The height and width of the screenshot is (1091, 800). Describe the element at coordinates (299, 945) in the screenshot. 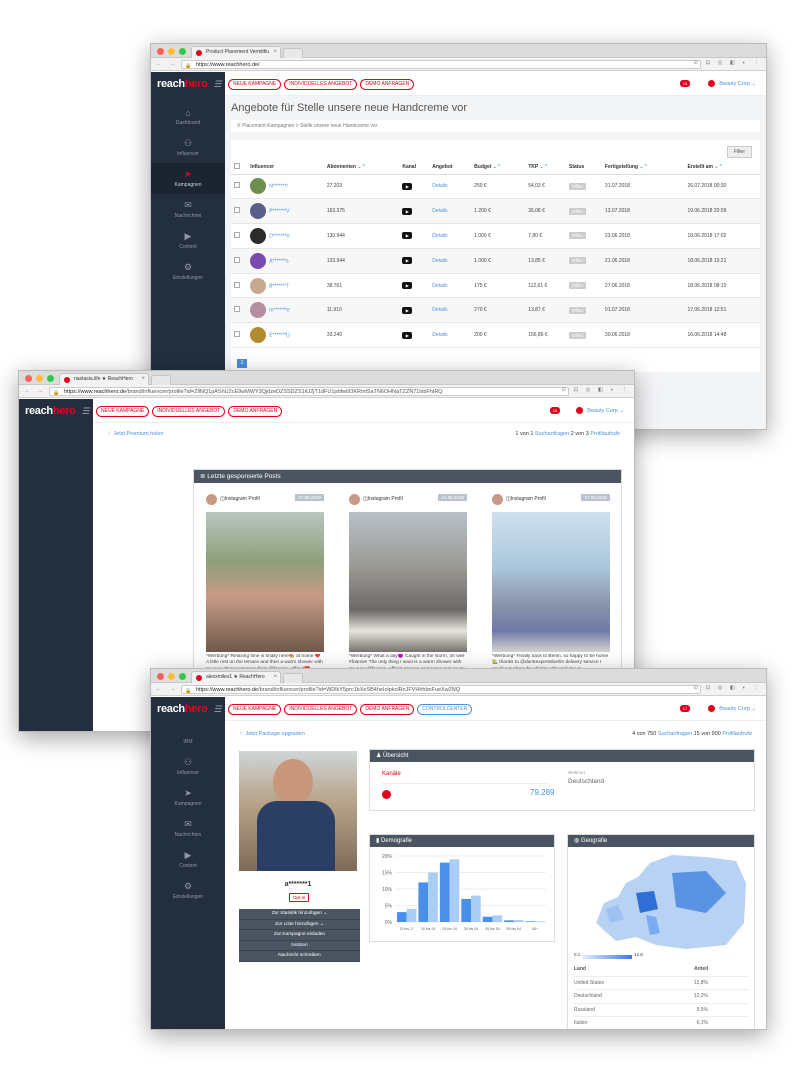

I see `notes-button: Notizen` at that location.